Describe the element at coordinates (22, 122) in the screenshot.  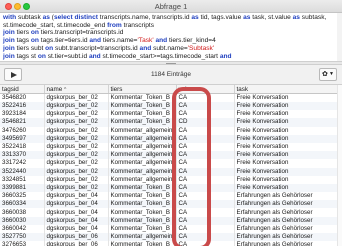
I see `cell-tagsid: 3546821` at that location.